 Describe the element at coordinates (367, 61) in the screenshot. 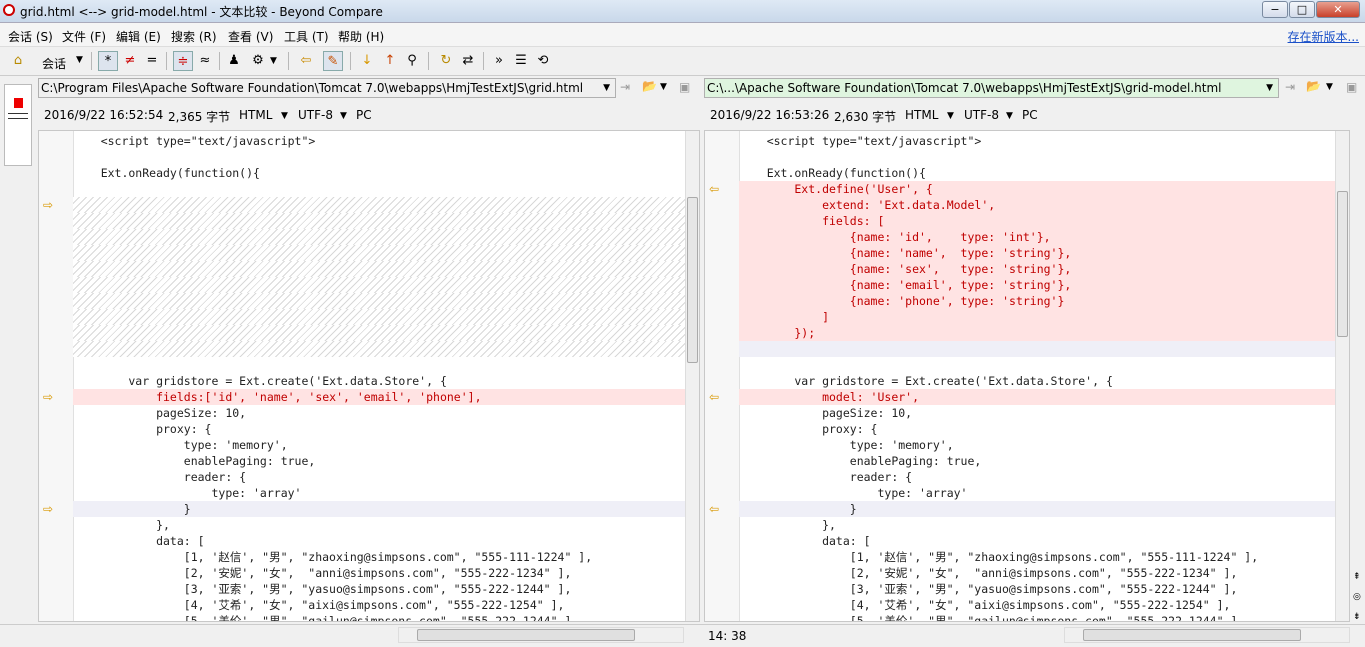

I see `next-diff-icon: ↓` at that location.